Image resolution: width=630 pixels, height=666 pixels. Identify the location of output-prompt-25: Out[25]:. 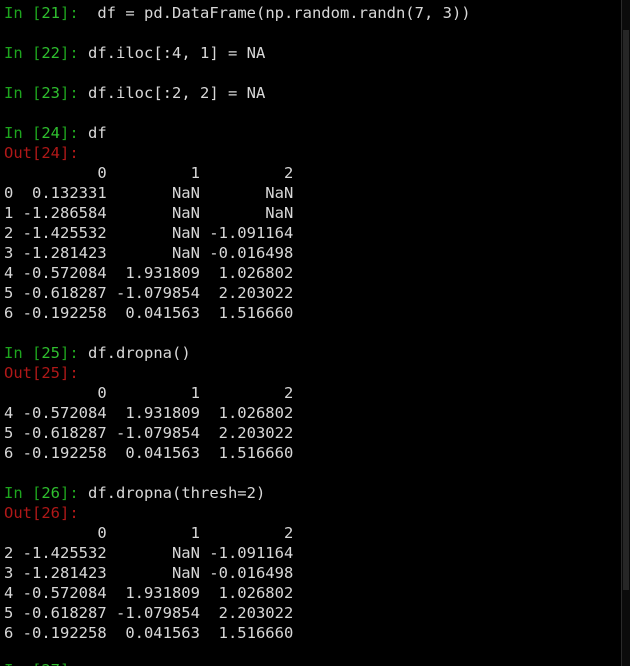
(41, 373).